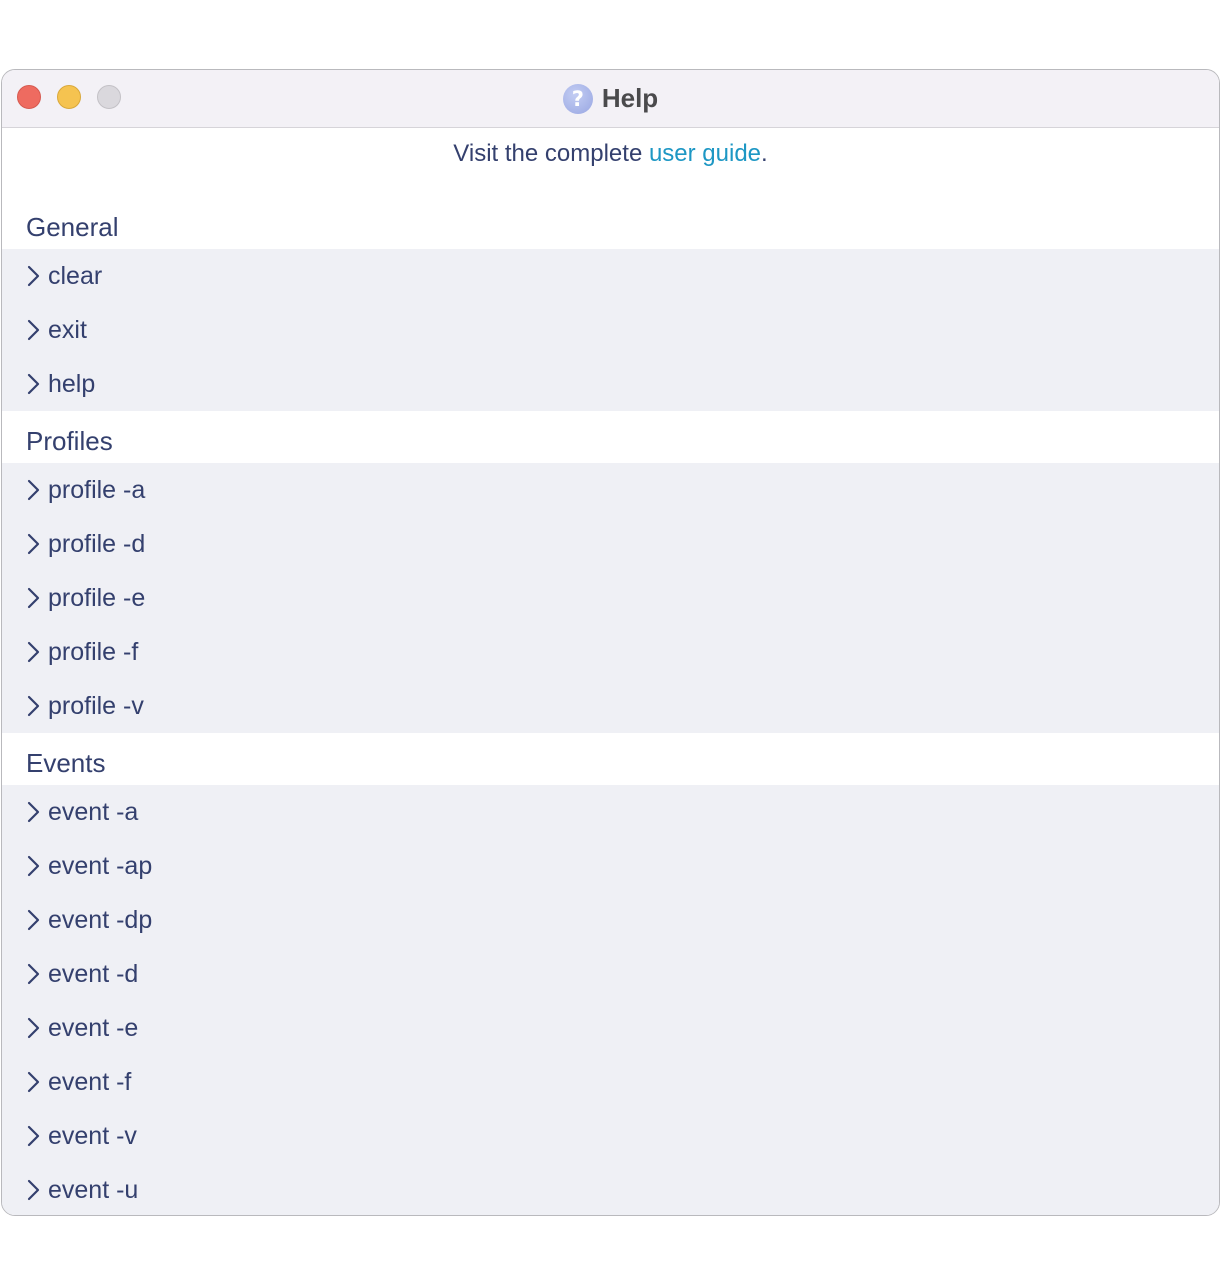  I want to click on command-item-event-dp: event -dp, so click(610, 920).